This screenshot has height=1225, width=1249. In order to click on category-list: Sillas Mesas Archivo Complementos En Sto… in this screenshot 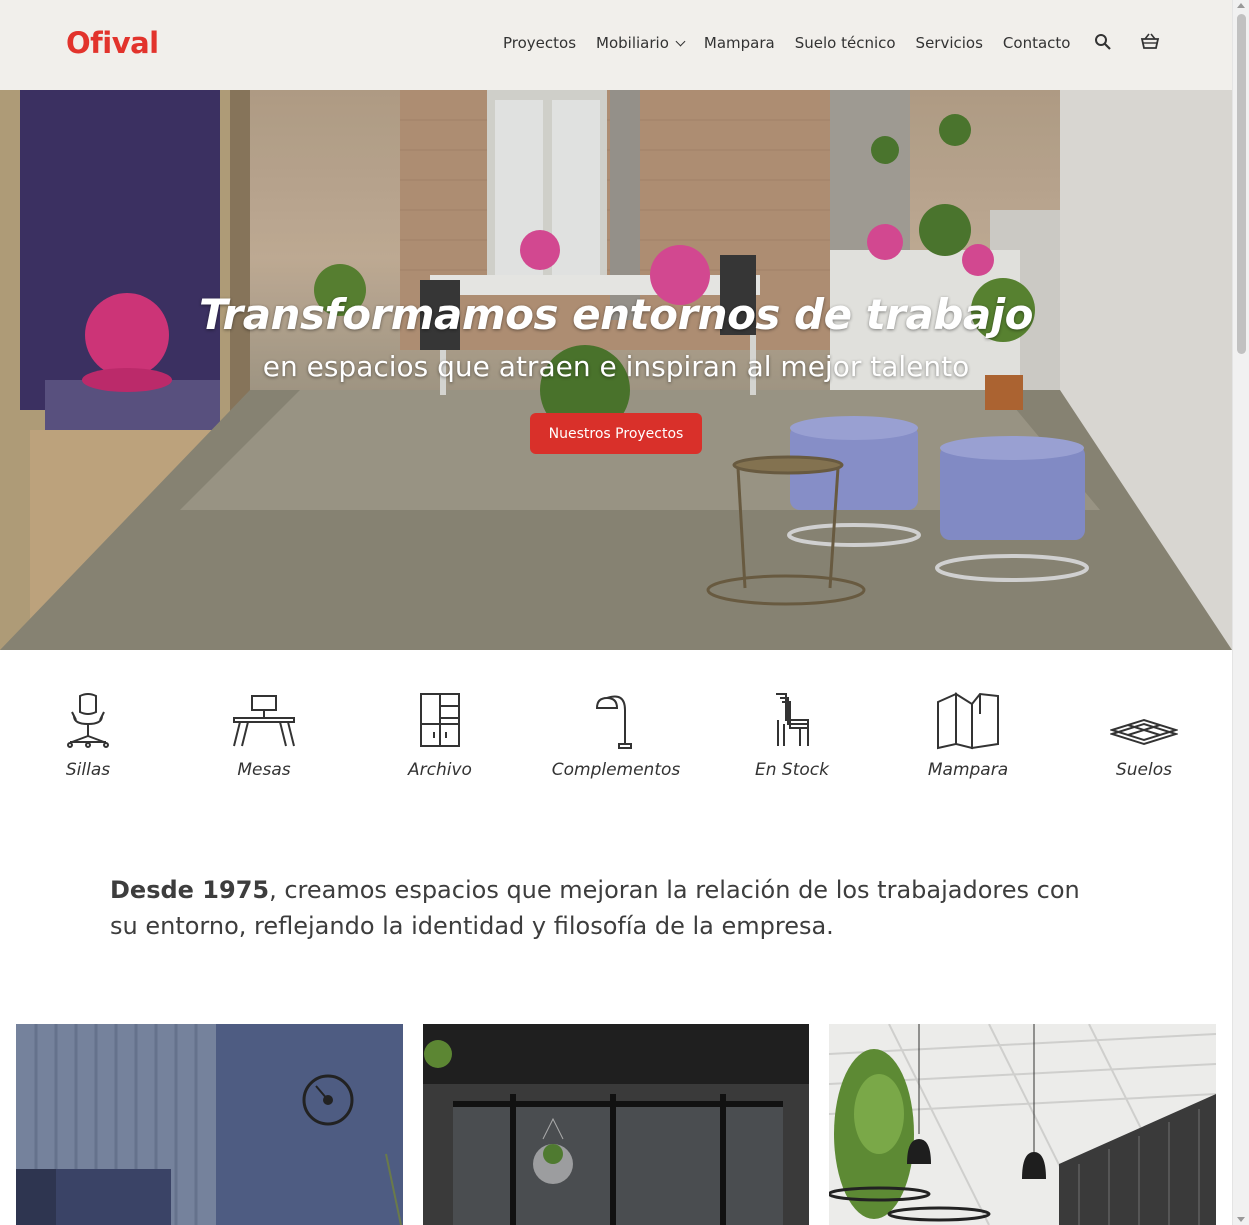, I will do `click(616, 740)`.